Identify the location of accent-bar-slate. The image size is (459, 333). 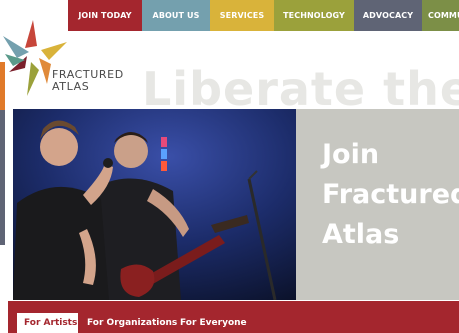
(2, 177).